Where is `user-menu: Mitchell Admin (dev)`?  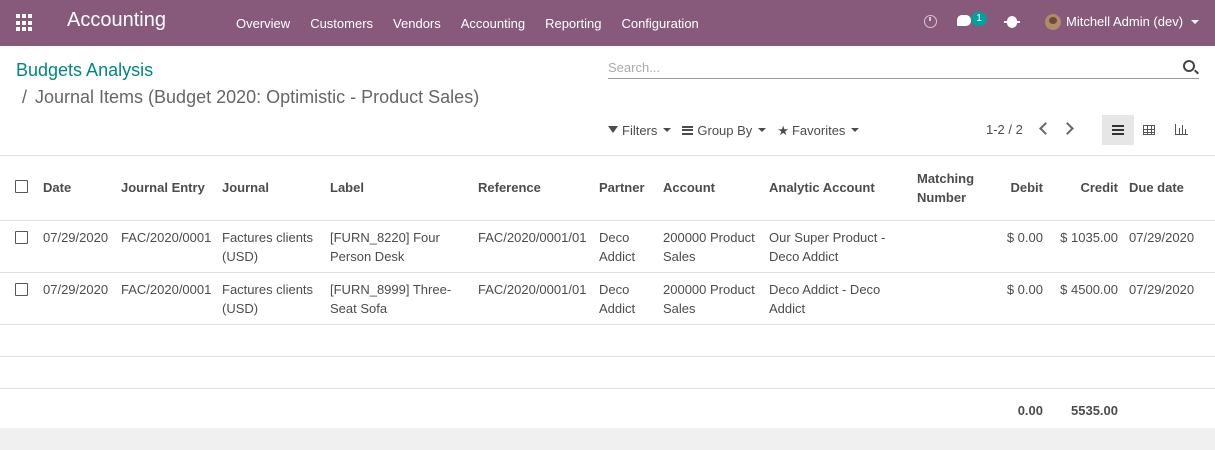 user-menu: Mitchell Admin (dev) is located at coordinates (1124, 21).